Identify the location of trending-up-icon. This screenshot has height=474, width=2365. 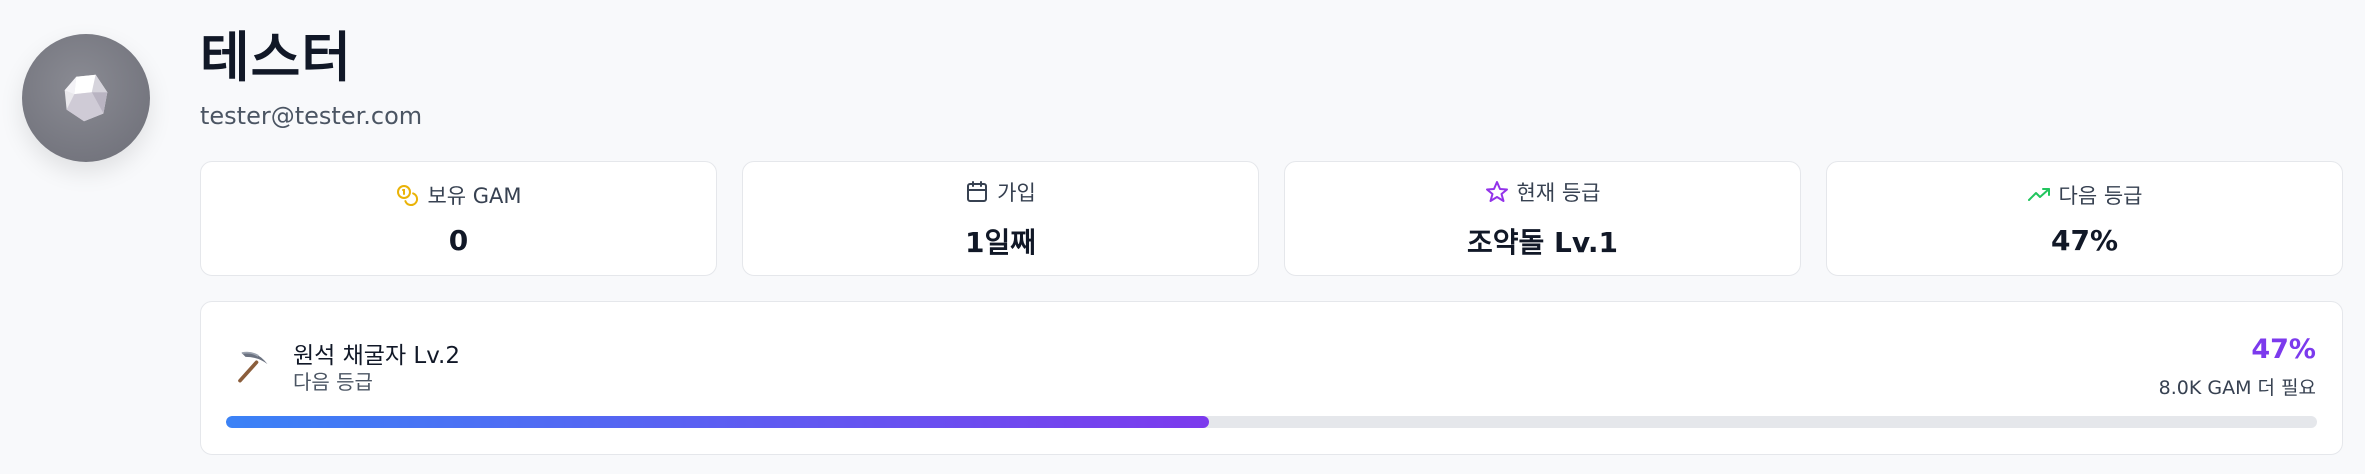
(2038, 194).